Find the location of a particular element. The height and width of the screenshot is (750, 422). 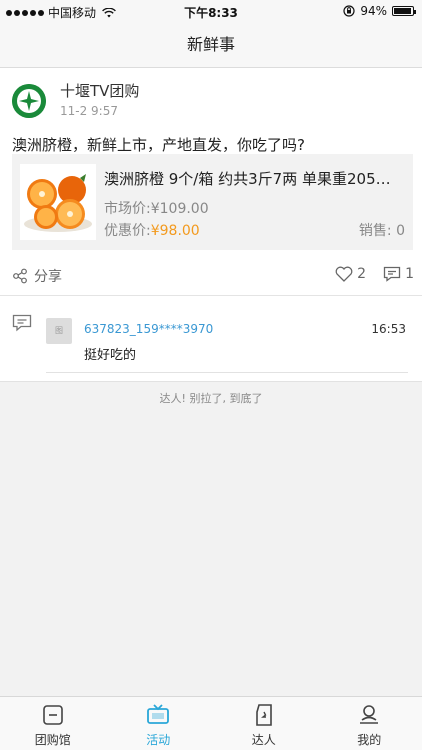

author-avatar is located at coordinates (29, 101).